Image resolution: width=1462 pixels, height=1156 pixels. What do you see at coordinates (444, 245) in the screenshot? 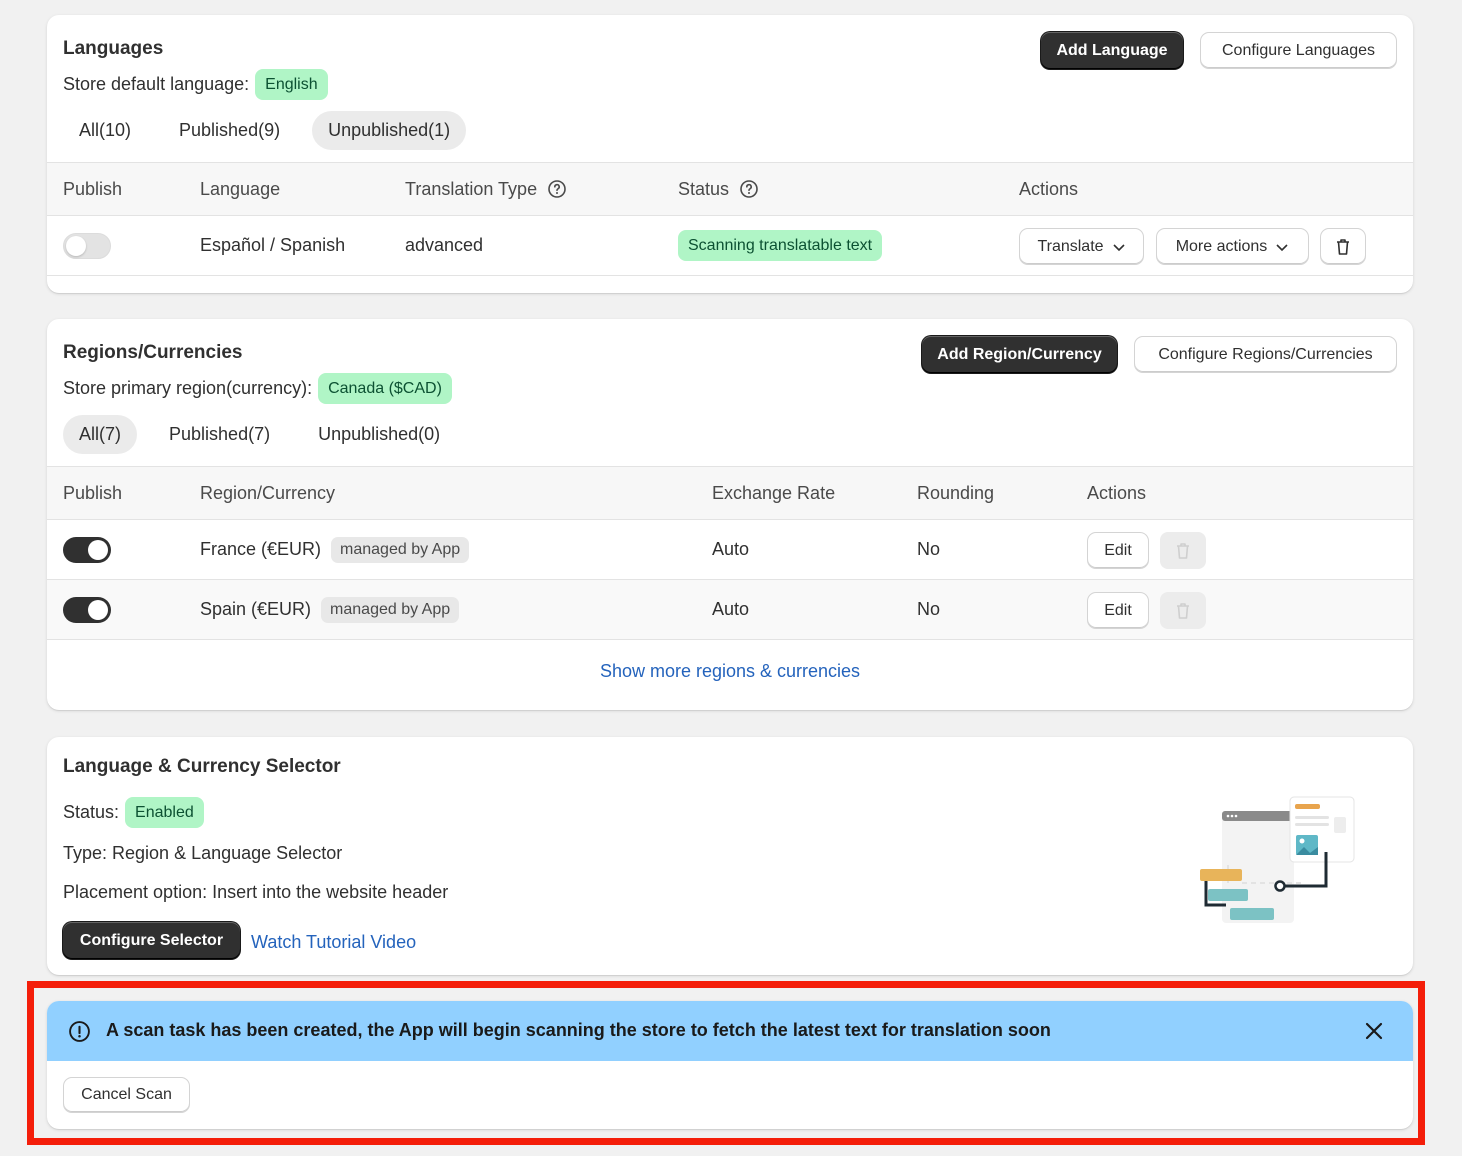
I see `translation-type: advanced` at bounding box center [444, 245].